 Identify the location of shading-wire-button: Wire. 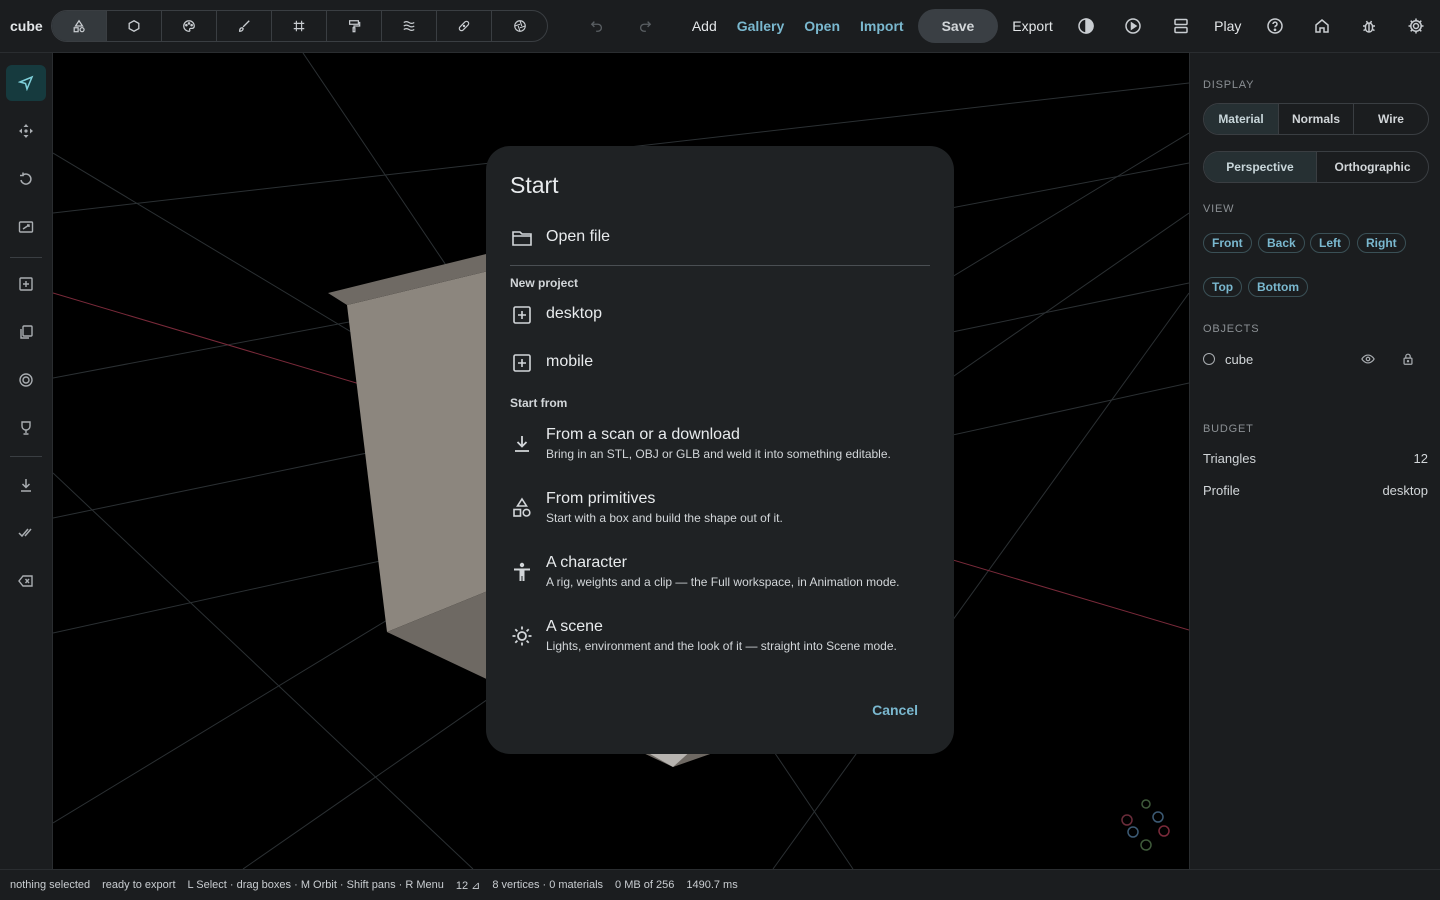
(1391, 119).